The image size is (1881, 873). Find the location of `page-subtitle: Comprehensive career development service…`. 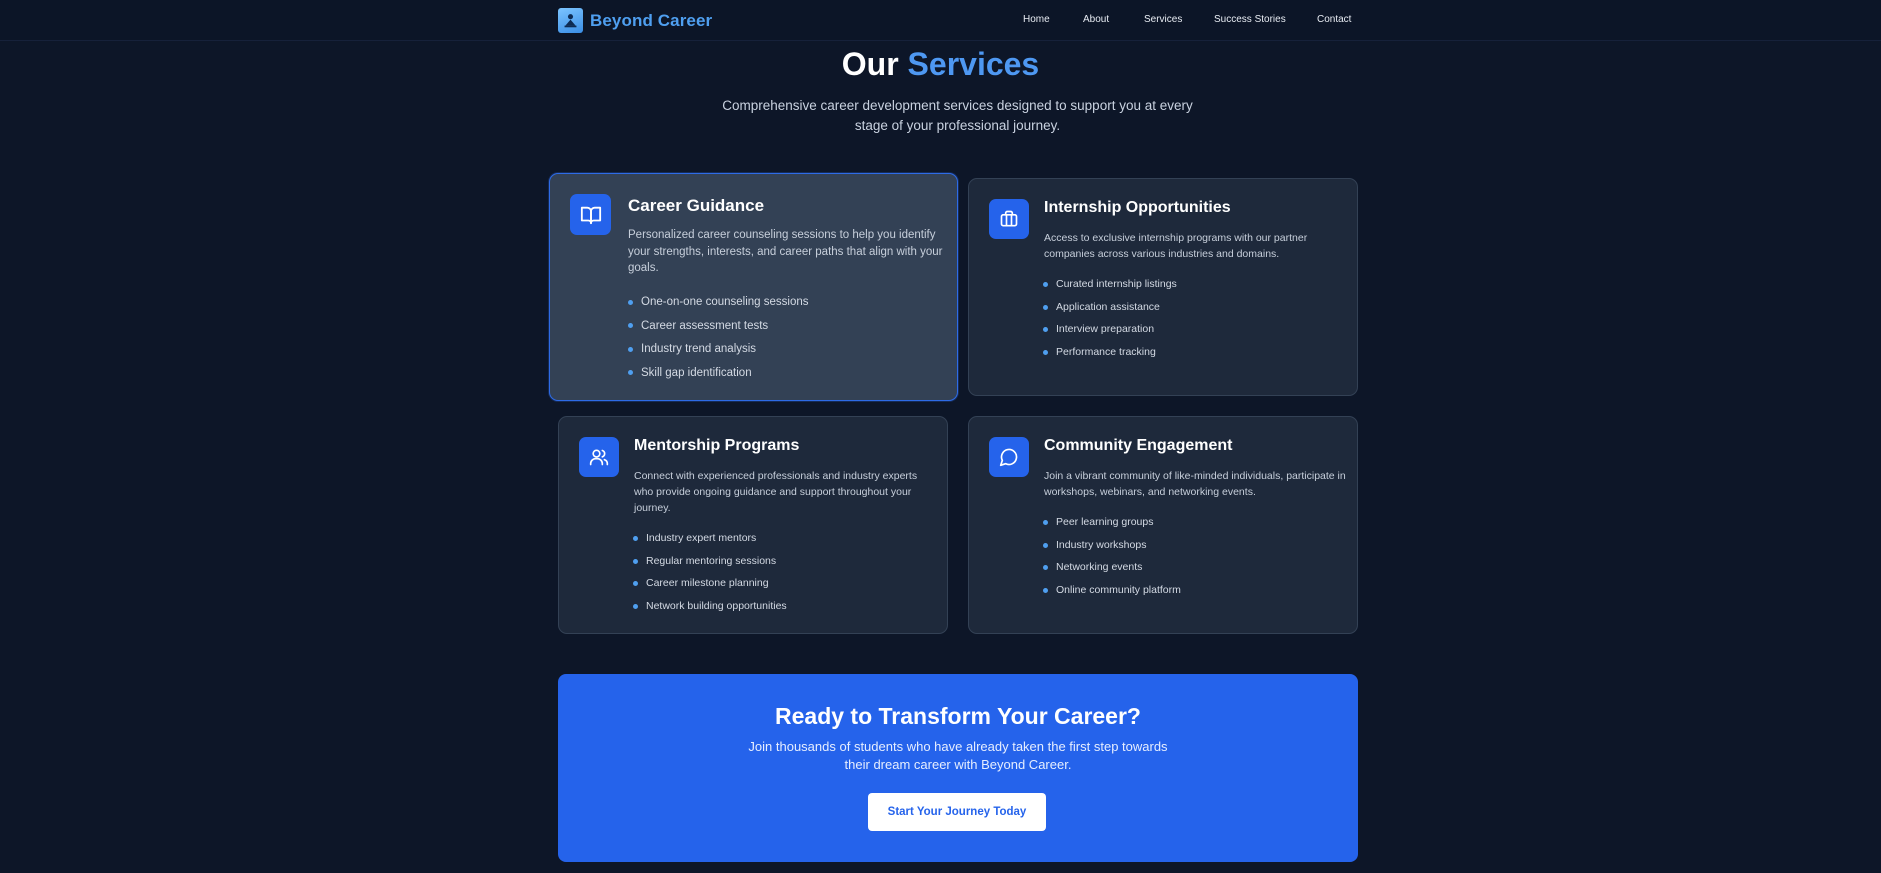

page-subtitle: Comprehensive career development service… is located at coordinates (957, 115).